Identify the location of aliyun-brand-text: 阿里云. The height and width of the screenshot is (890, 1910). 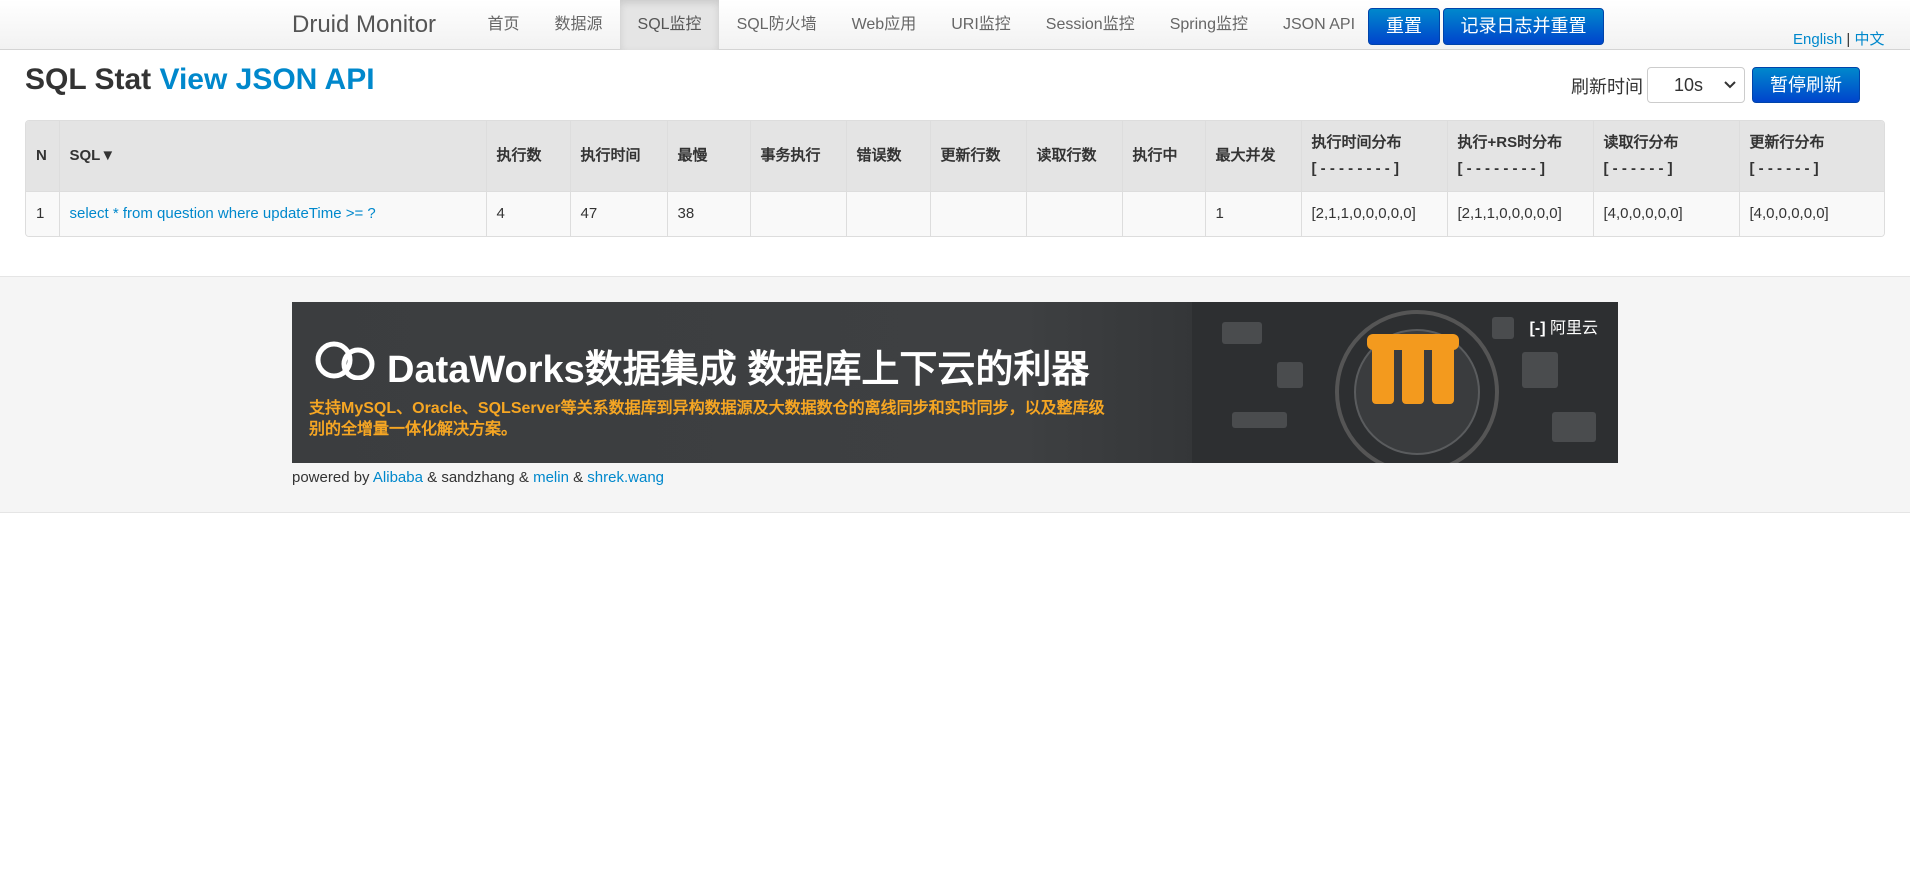
(1573, 328).